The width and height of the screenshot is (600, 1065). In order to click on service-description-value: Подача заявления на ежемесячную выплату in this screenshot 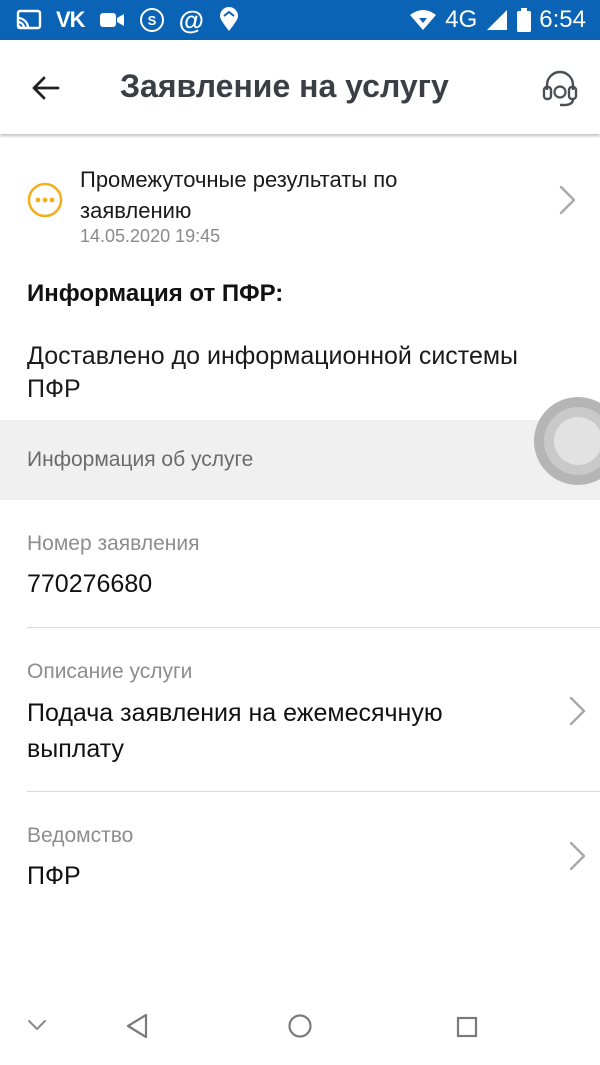, I will do `click(235, 731)`.